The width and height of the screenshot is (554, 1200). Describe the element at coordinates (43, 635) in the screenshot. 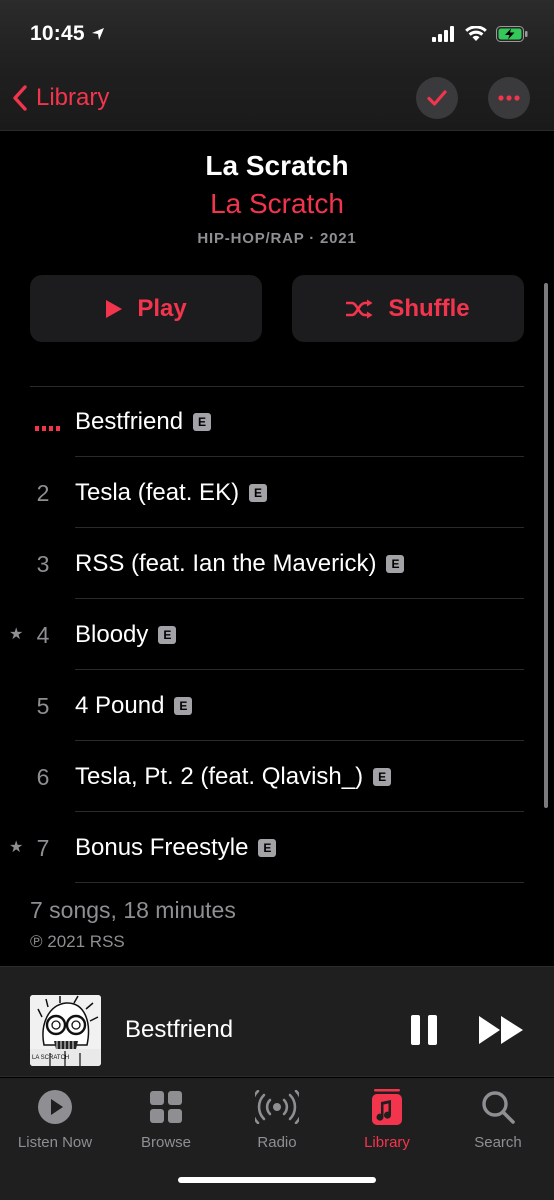

I see `track-number: 4` at that location.